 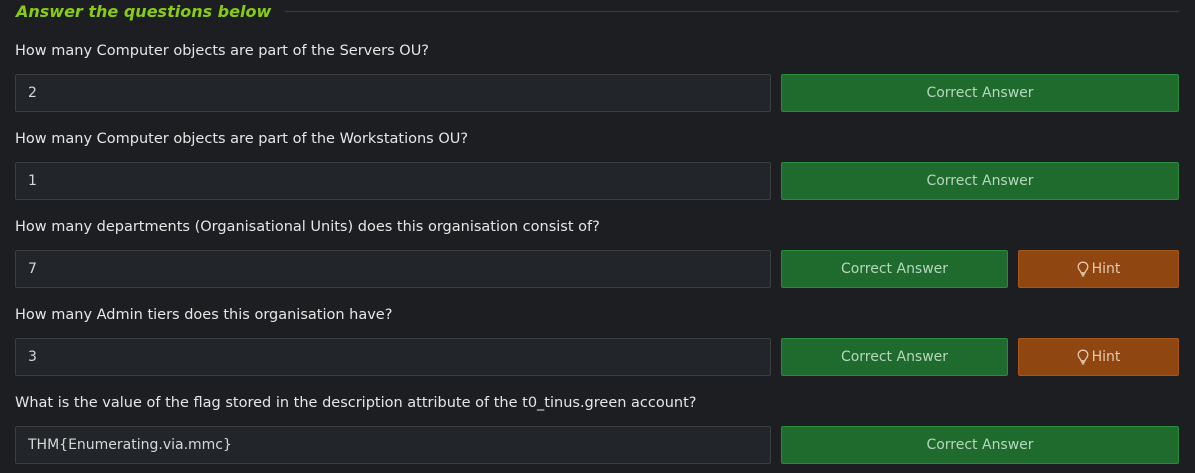 What do you see at coordinates (732, 11) in the screenshot?
I see `section-divider` at bounding box center [732, 11].